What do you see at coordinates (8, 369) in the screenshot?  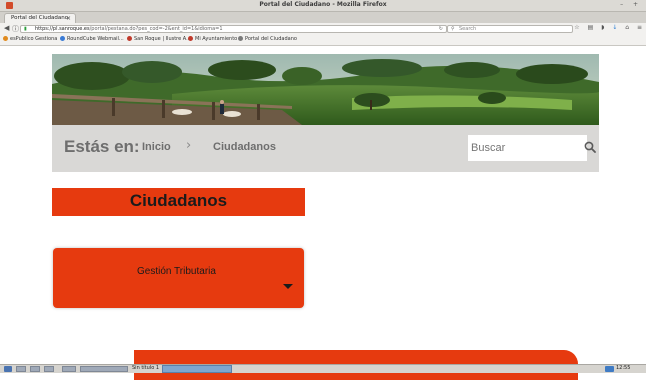 I see `start-menu-icon` at bounding box center [8, 369].